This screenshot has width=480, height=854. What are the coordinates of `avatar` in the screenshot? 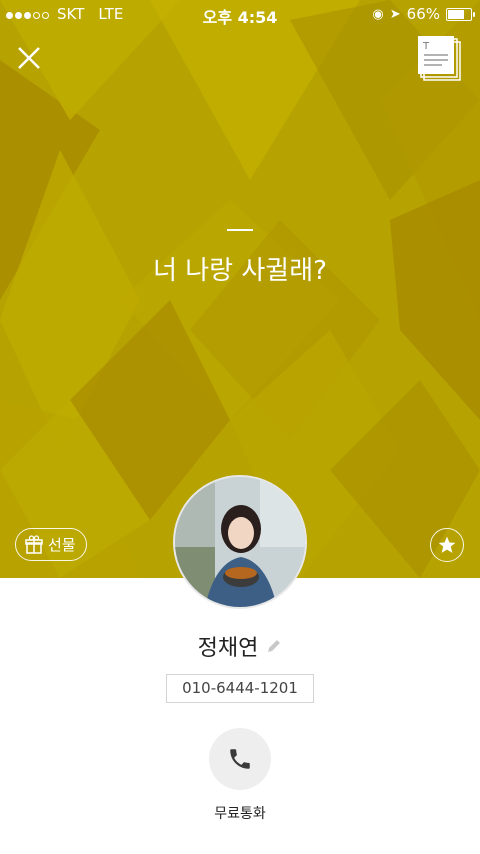 It's located at (240, 542).